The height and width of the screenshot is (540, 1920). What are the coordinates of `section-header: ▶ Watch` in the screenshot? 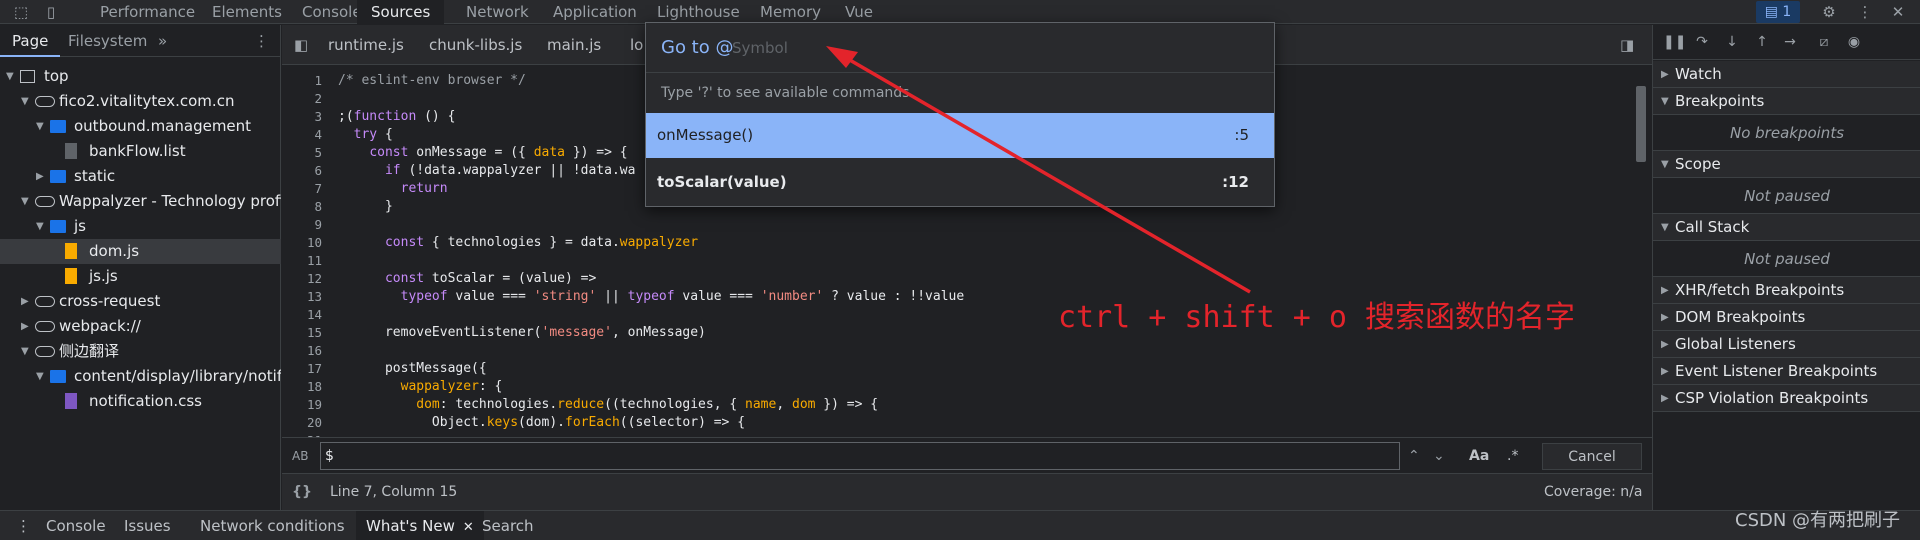 It's located at (1786, 74).